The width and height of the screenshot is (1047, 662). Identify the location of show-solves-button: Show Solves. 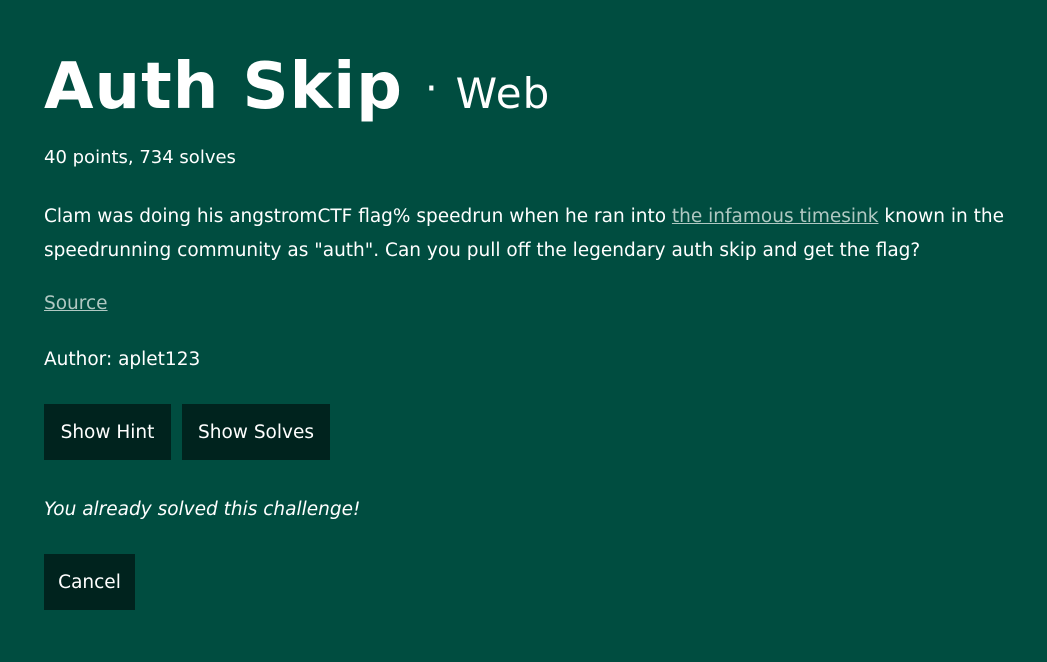
(256, 432).